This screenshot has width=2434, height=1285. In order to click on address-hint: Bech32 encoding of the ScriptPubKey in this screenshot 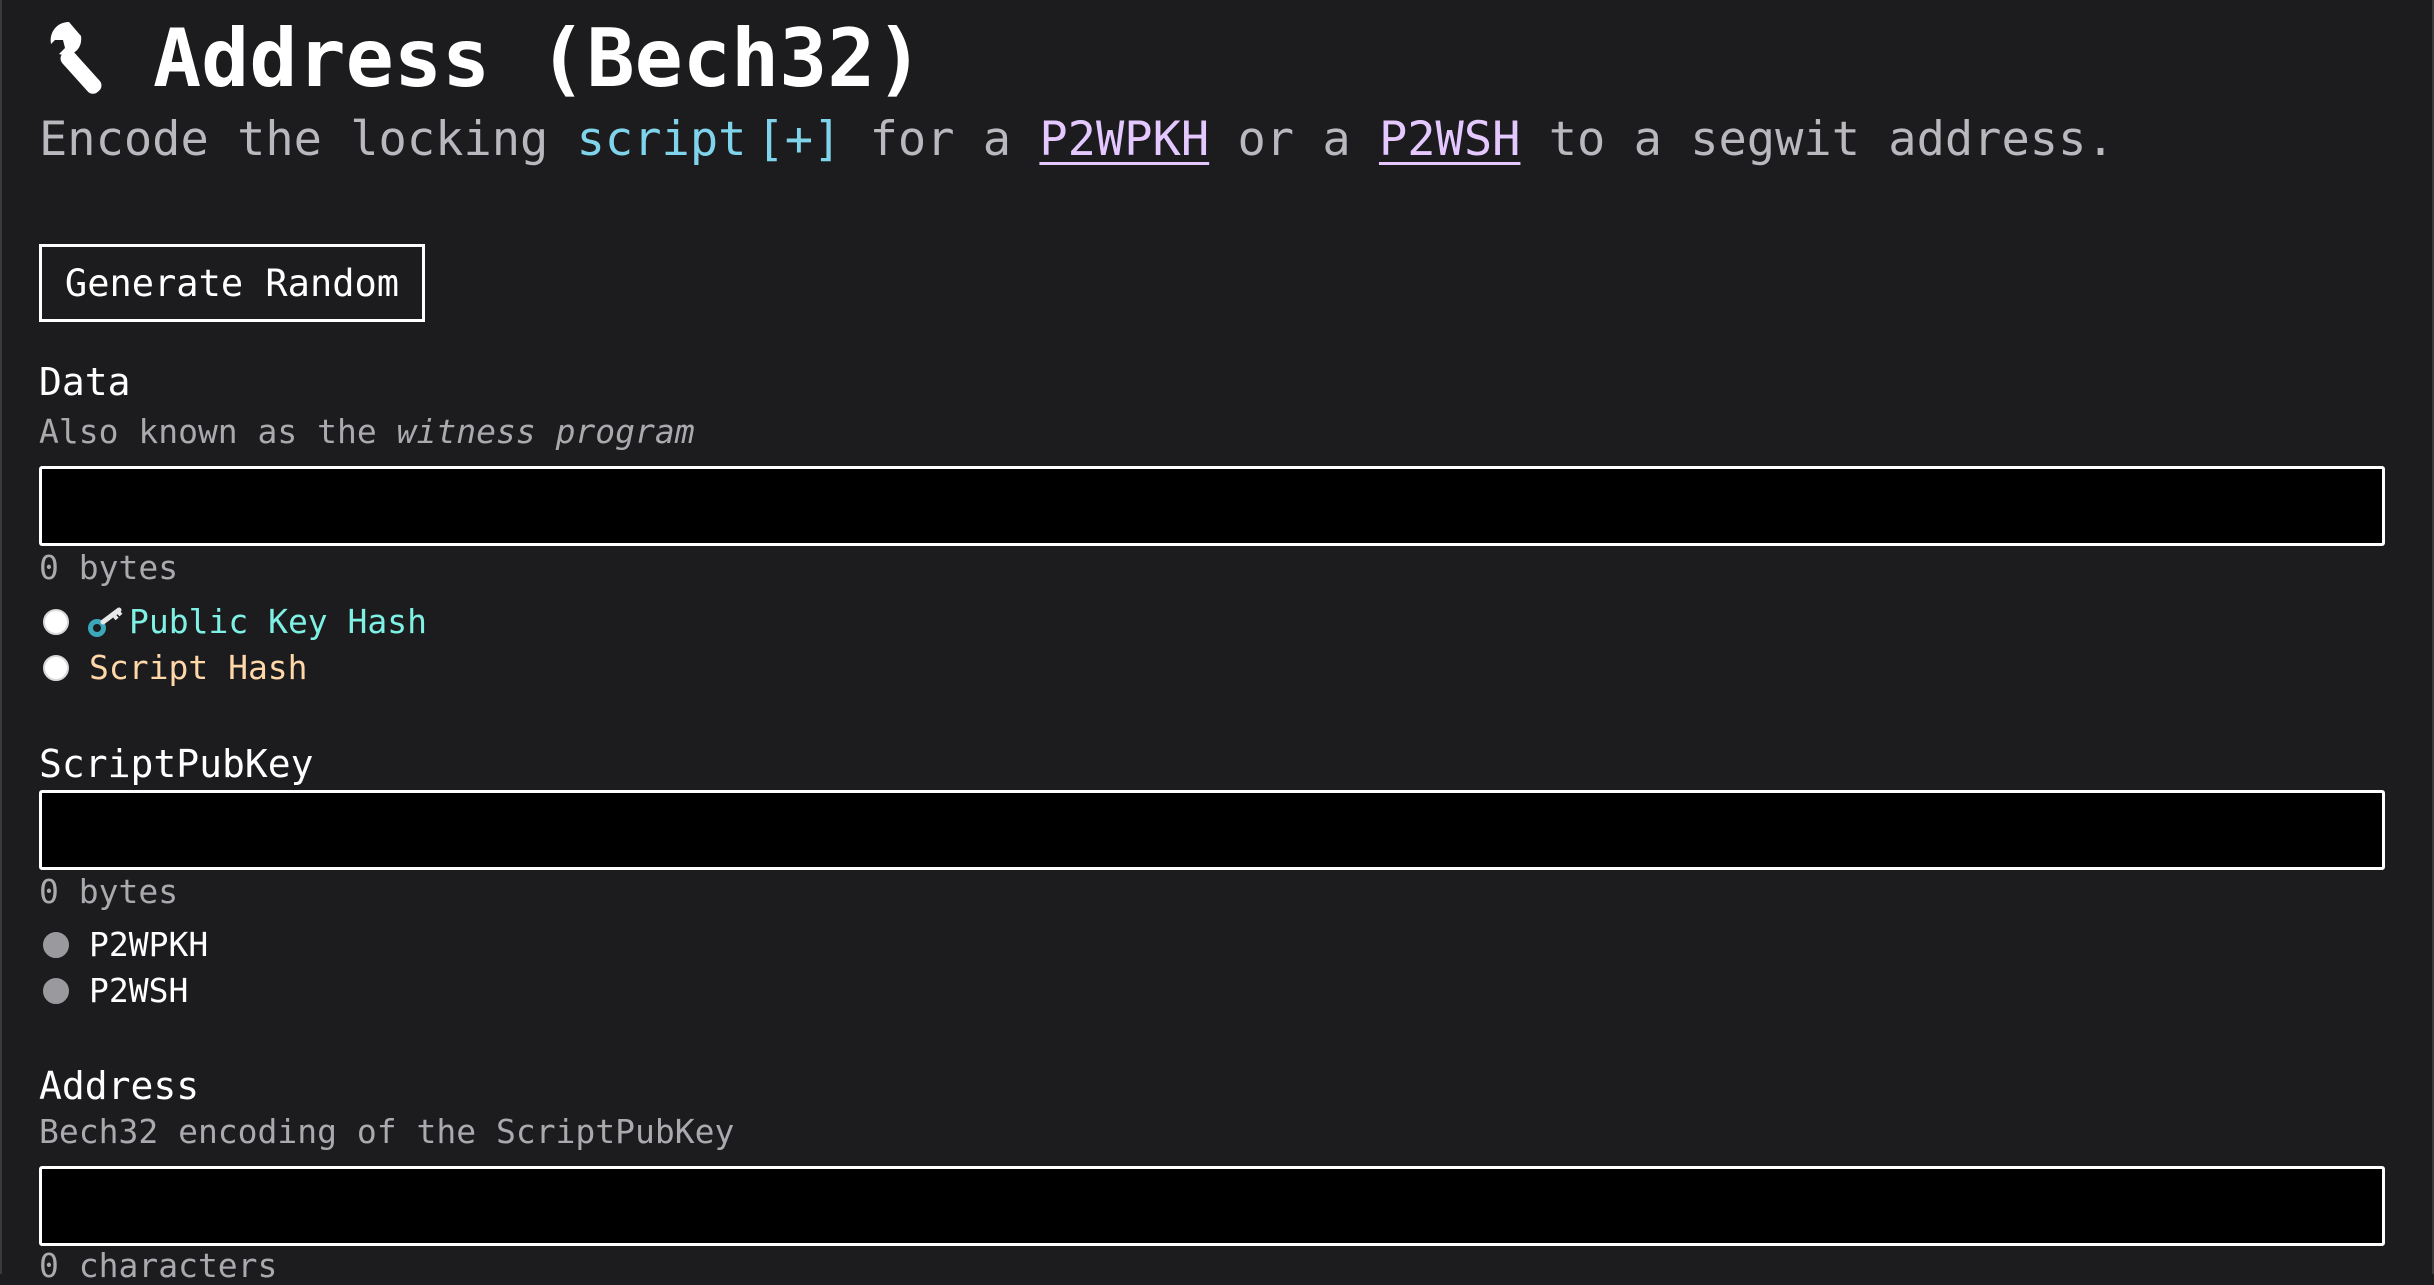, I will do `click(387, 1131)`.